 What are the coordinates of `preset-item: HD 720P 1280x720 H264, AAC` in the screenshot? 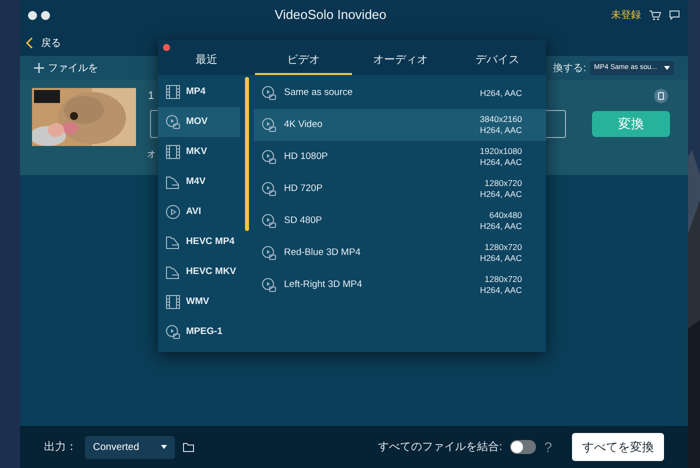 It's located at (400, 189).